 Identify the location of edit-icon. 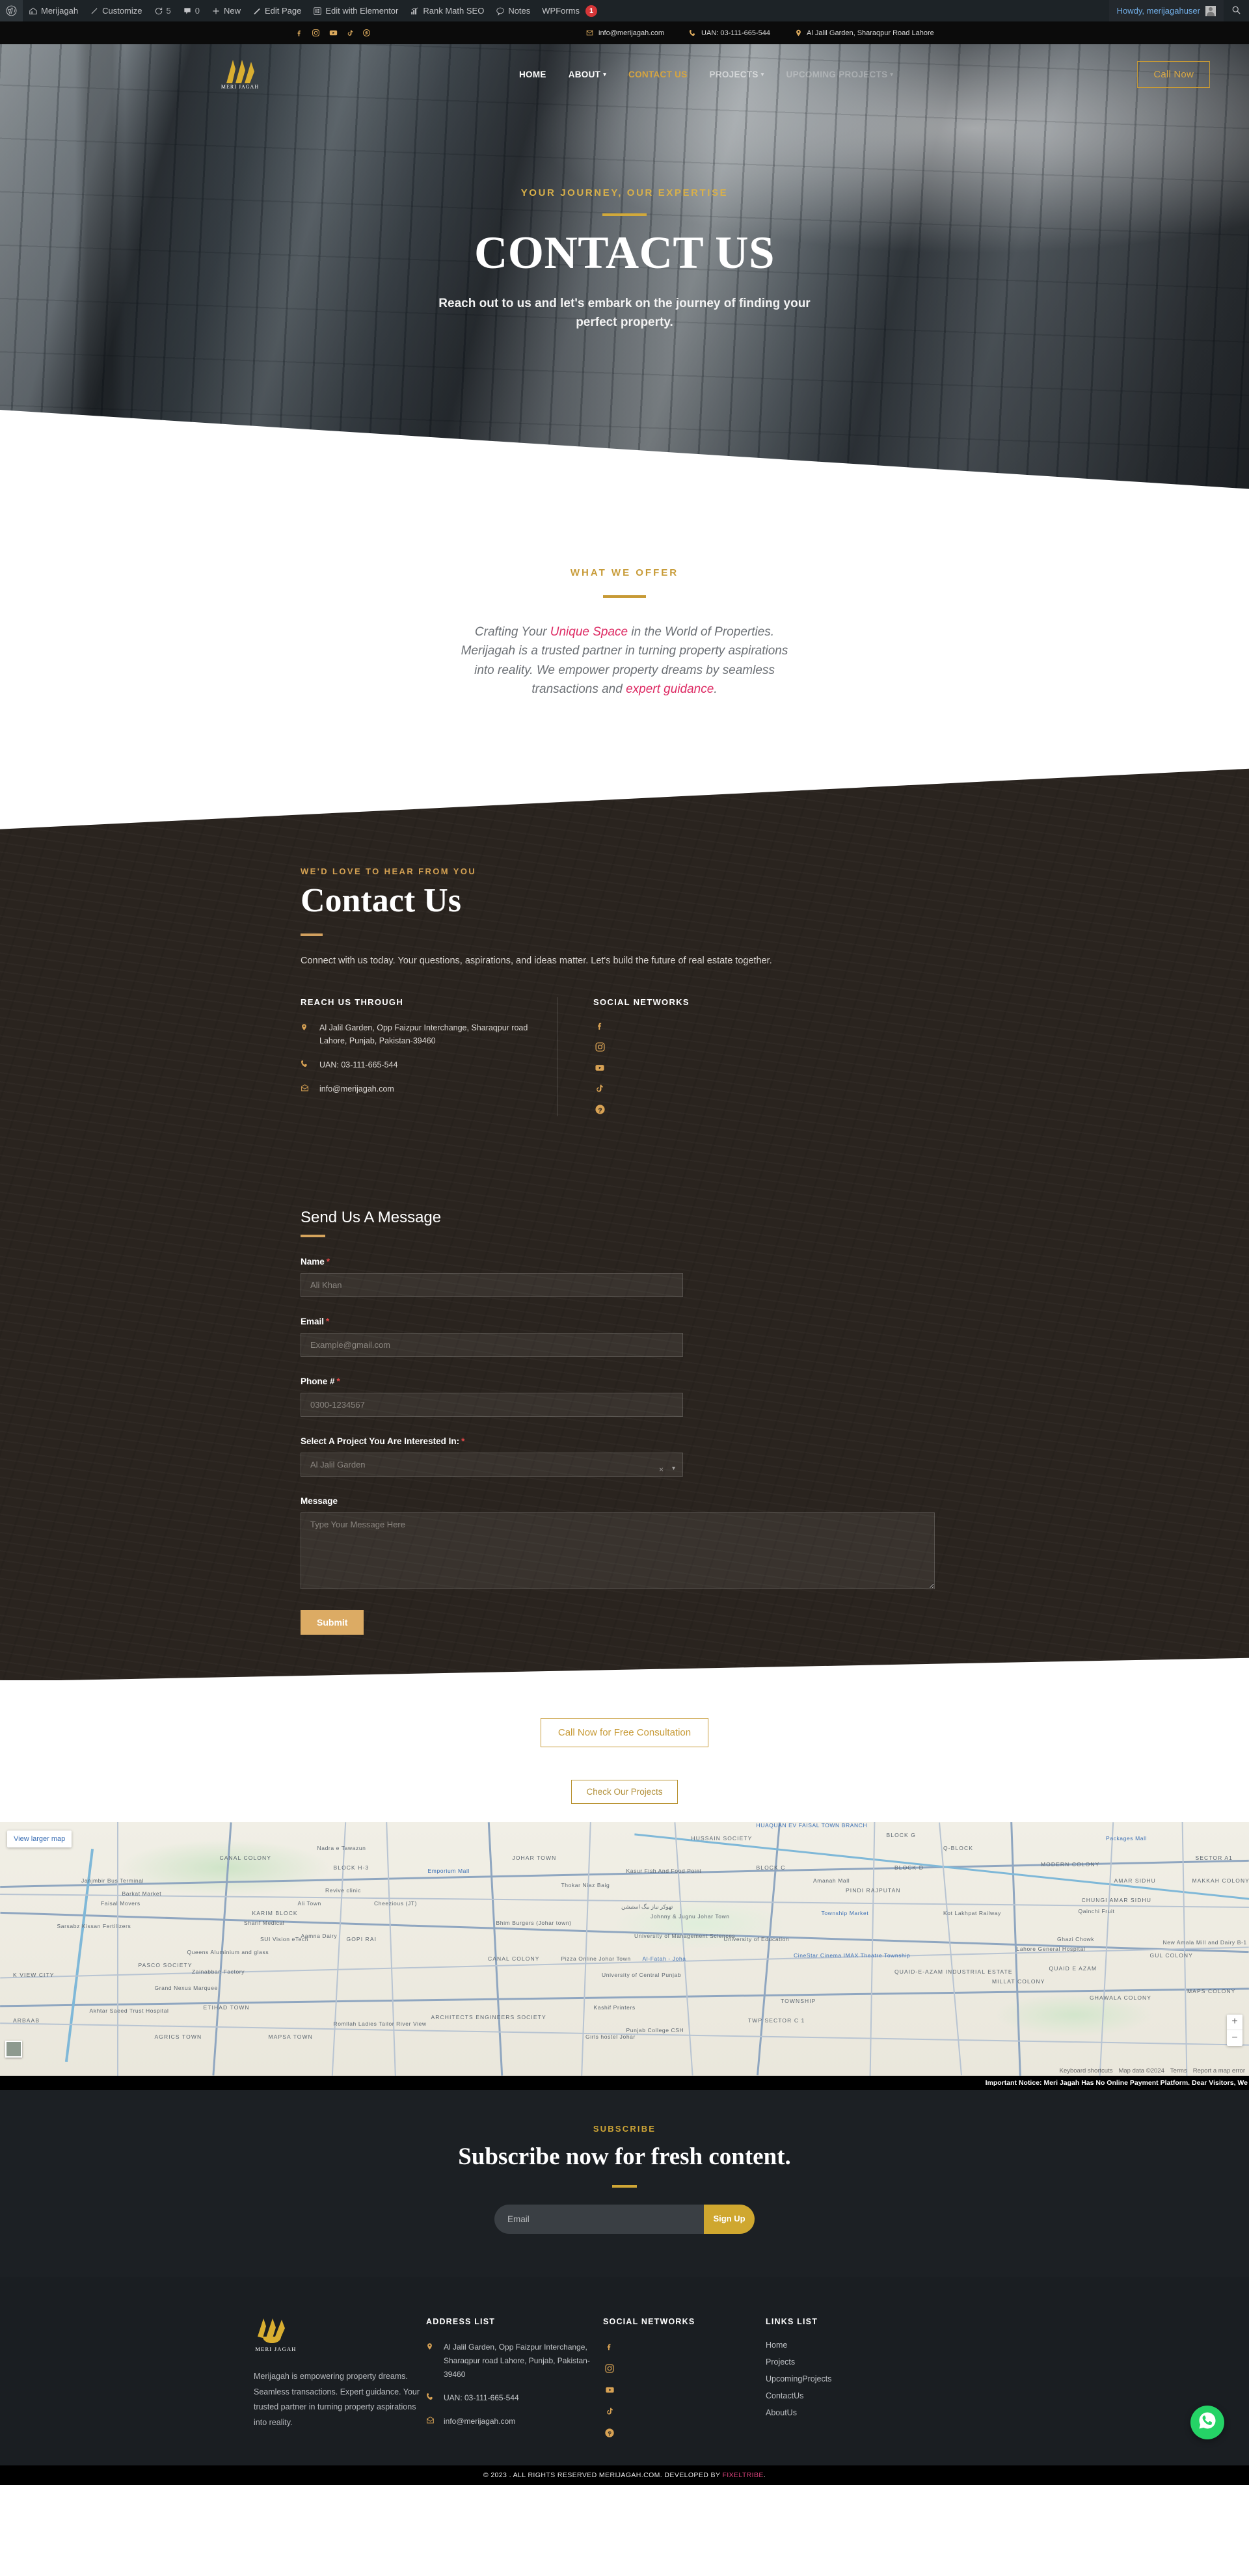
(257, 11).